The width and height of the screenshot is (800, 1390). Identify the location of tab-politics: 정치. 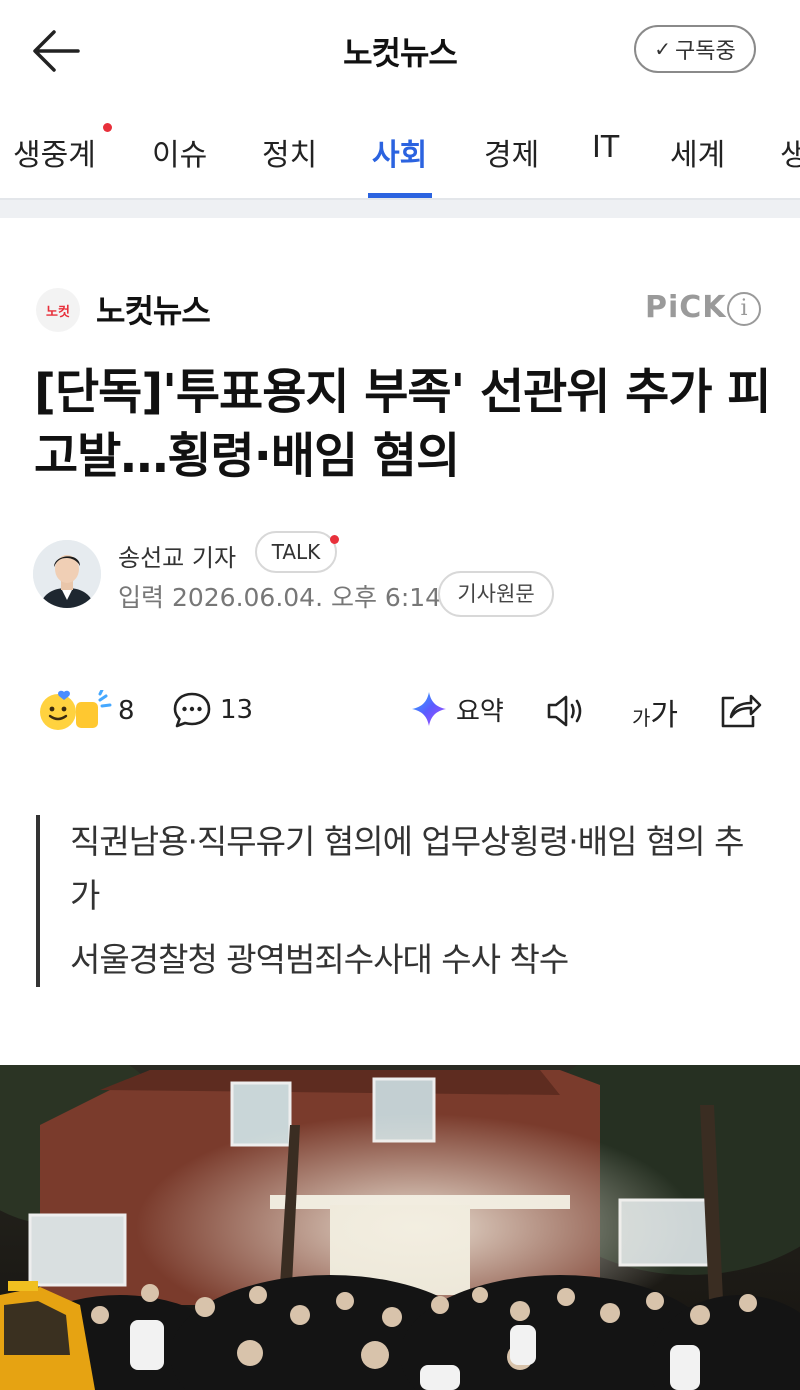
(289, 152).